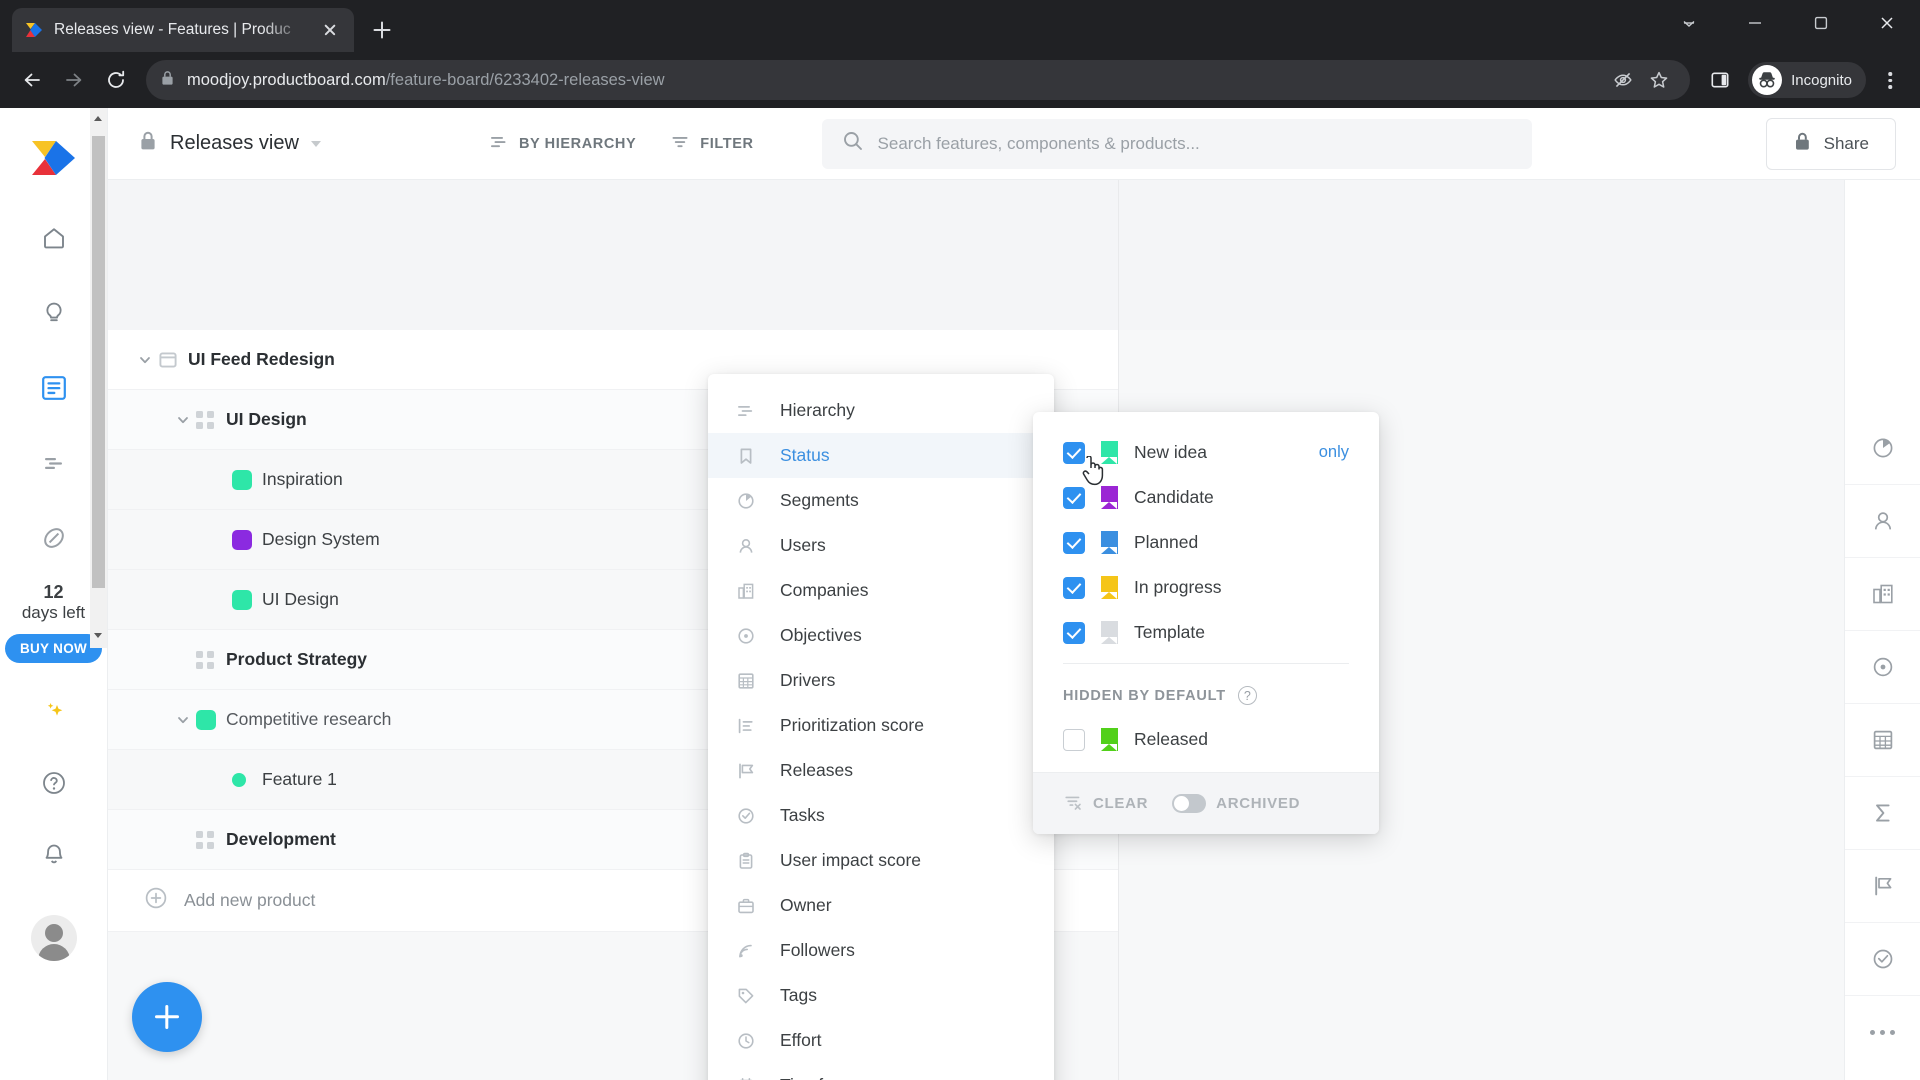 This screenshot has width=1920, height=1080. Describe the element at coordinates (54, 238) in the screenshot. I see `sidebar-item-home` at that location.